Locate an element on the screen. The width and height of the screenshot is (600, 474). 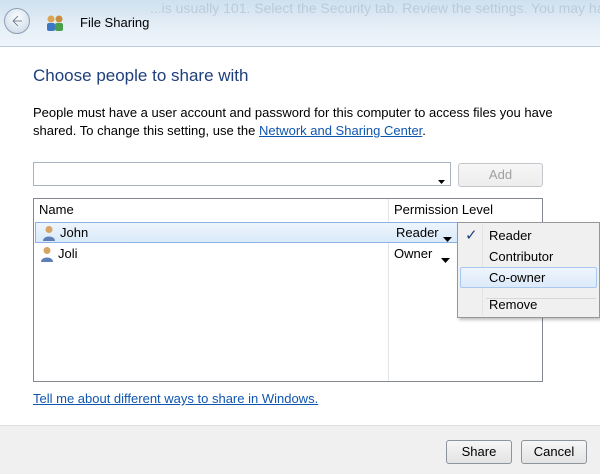
menu-item-co-owner: Co-owner is located at coordinates (528, 277).